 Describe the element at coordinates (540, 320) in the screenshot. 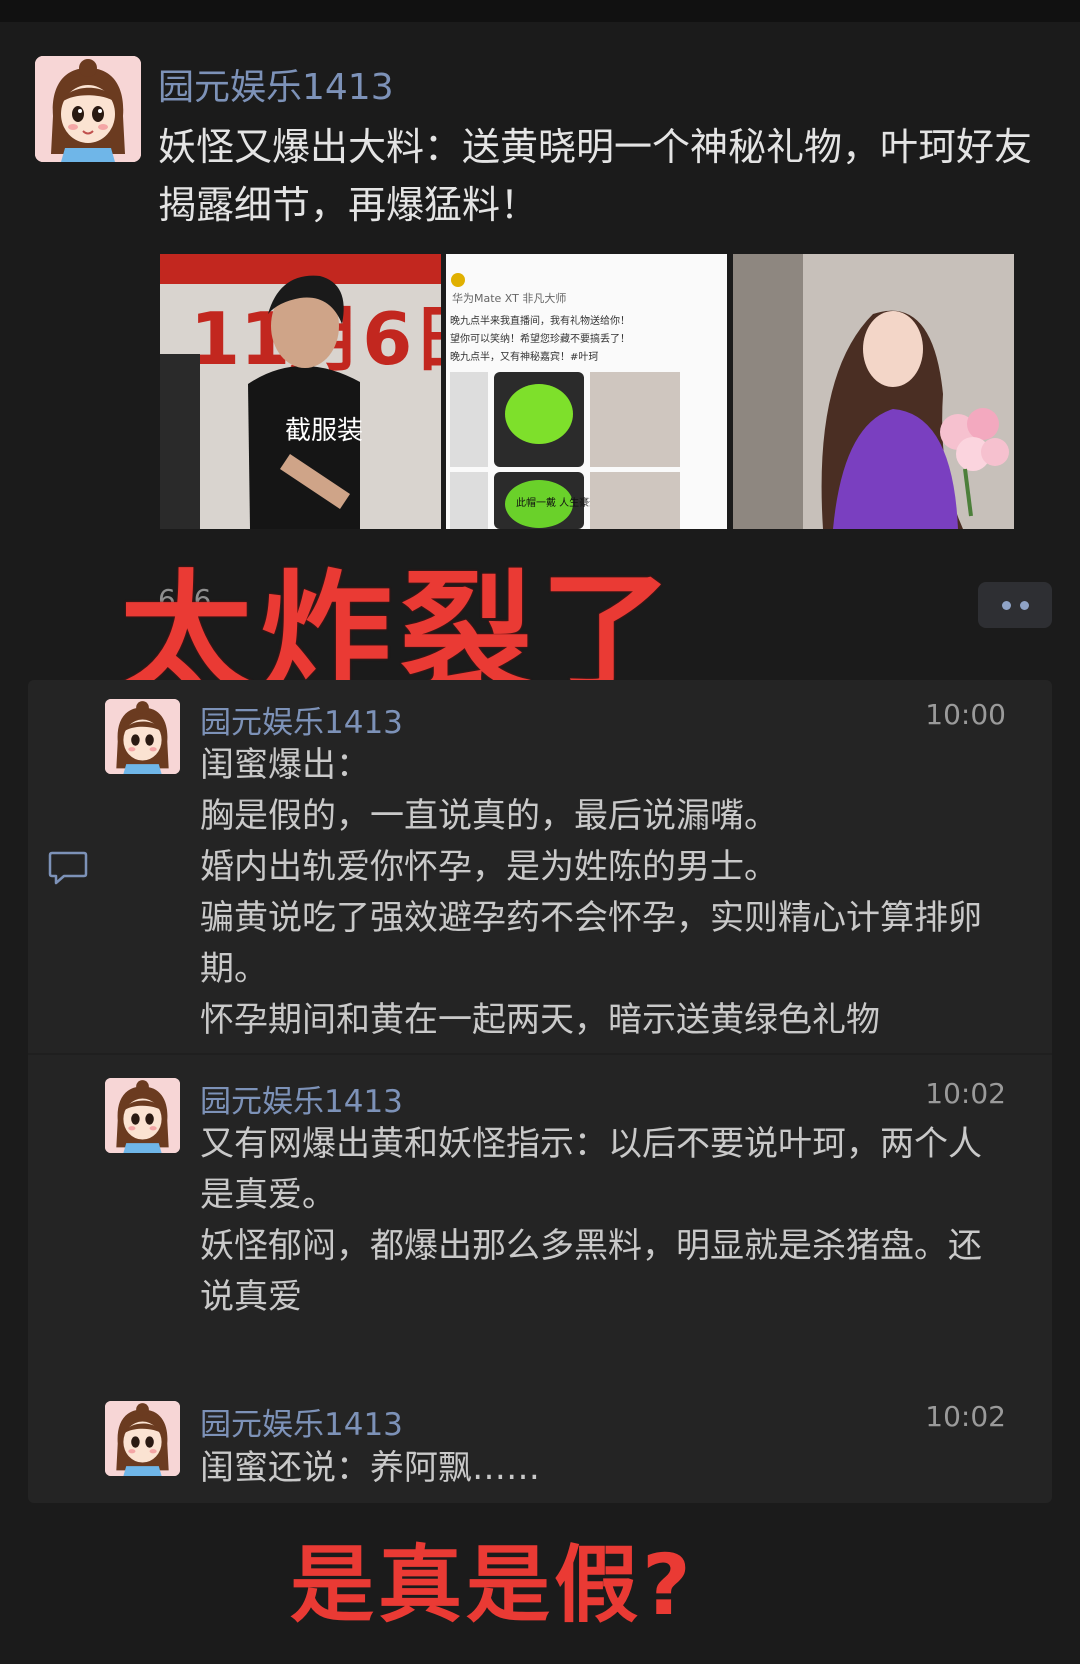

I see `photo-2-line-1: 晚九点半来我直播间，我有礼物送给你！` at that location.